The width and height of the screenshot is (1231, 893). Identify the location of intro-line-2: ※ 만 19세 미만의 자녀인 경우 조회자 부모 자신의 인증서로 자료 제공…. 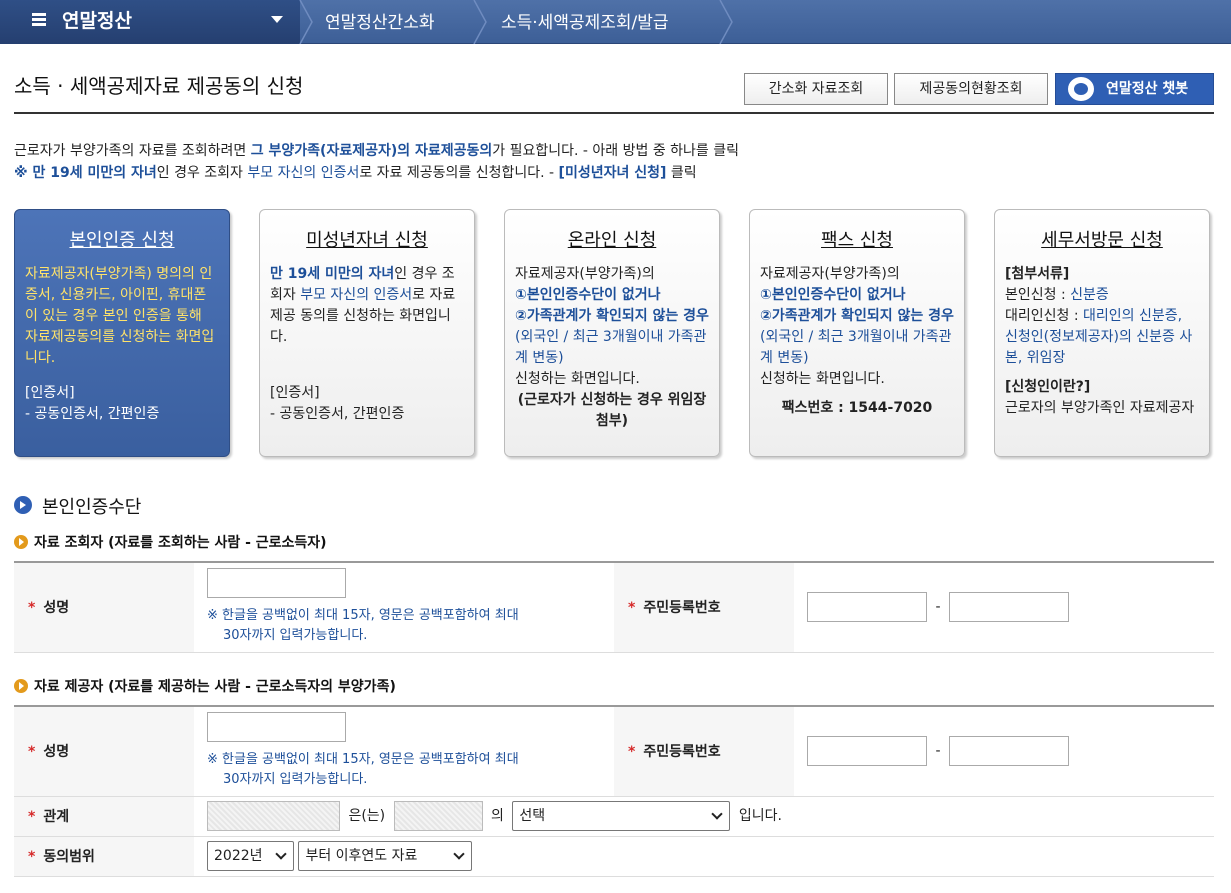
(355, 172).